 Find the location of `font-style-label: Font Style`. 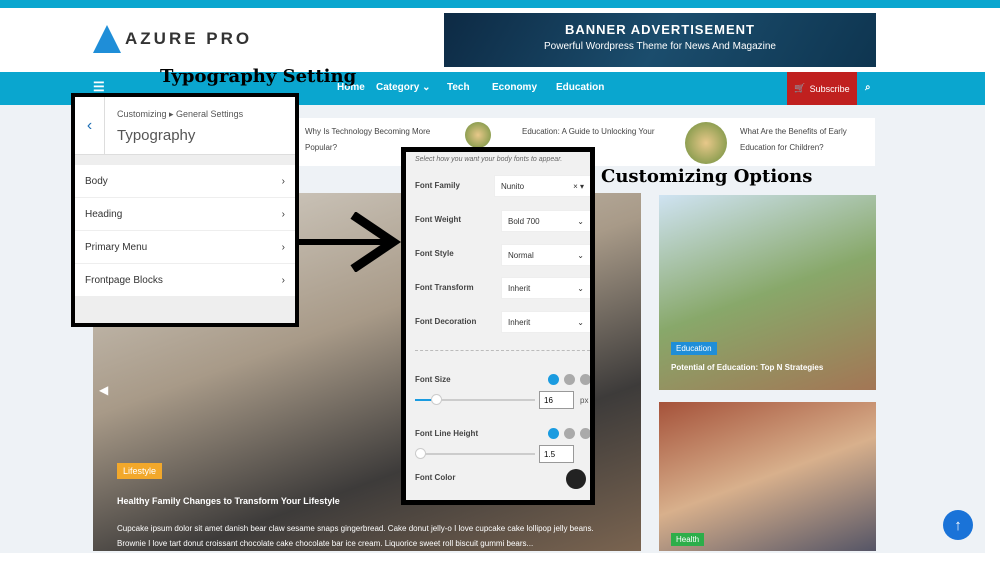

font-style-label: Font Style is located at coordinates (434, 253).